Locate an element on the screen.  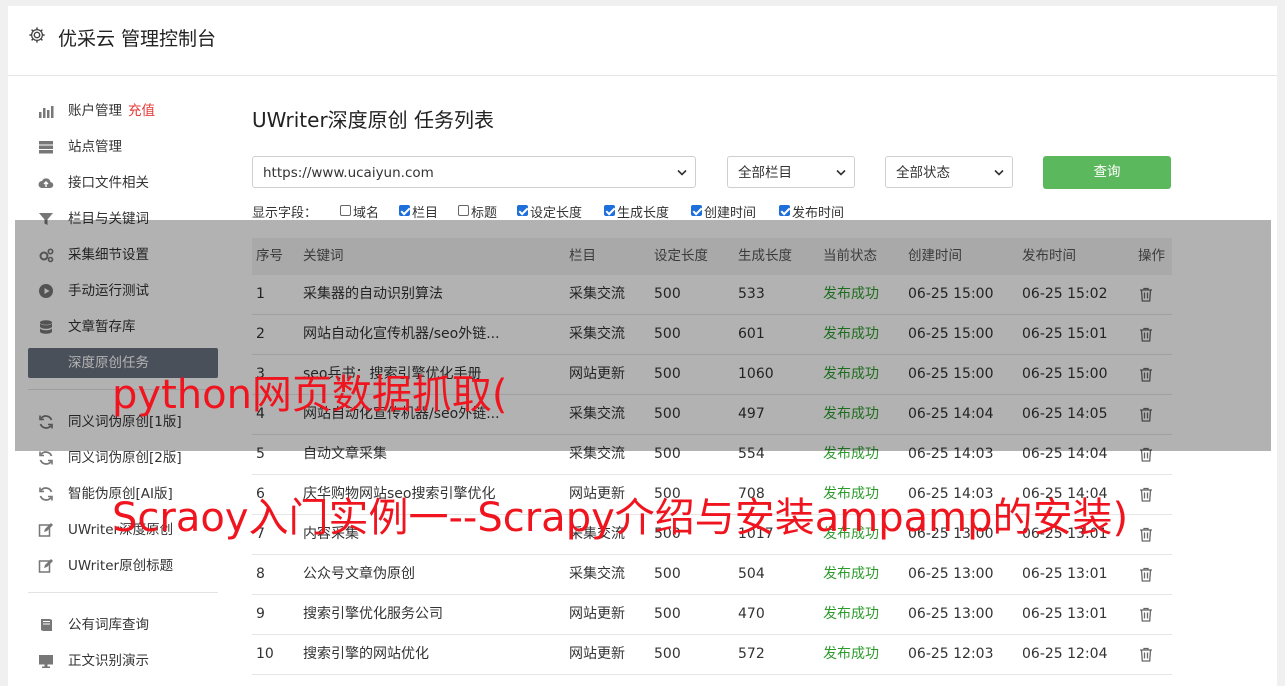
sidebar-item-label: 正文识别演示 is located at coordinates (108, 661).